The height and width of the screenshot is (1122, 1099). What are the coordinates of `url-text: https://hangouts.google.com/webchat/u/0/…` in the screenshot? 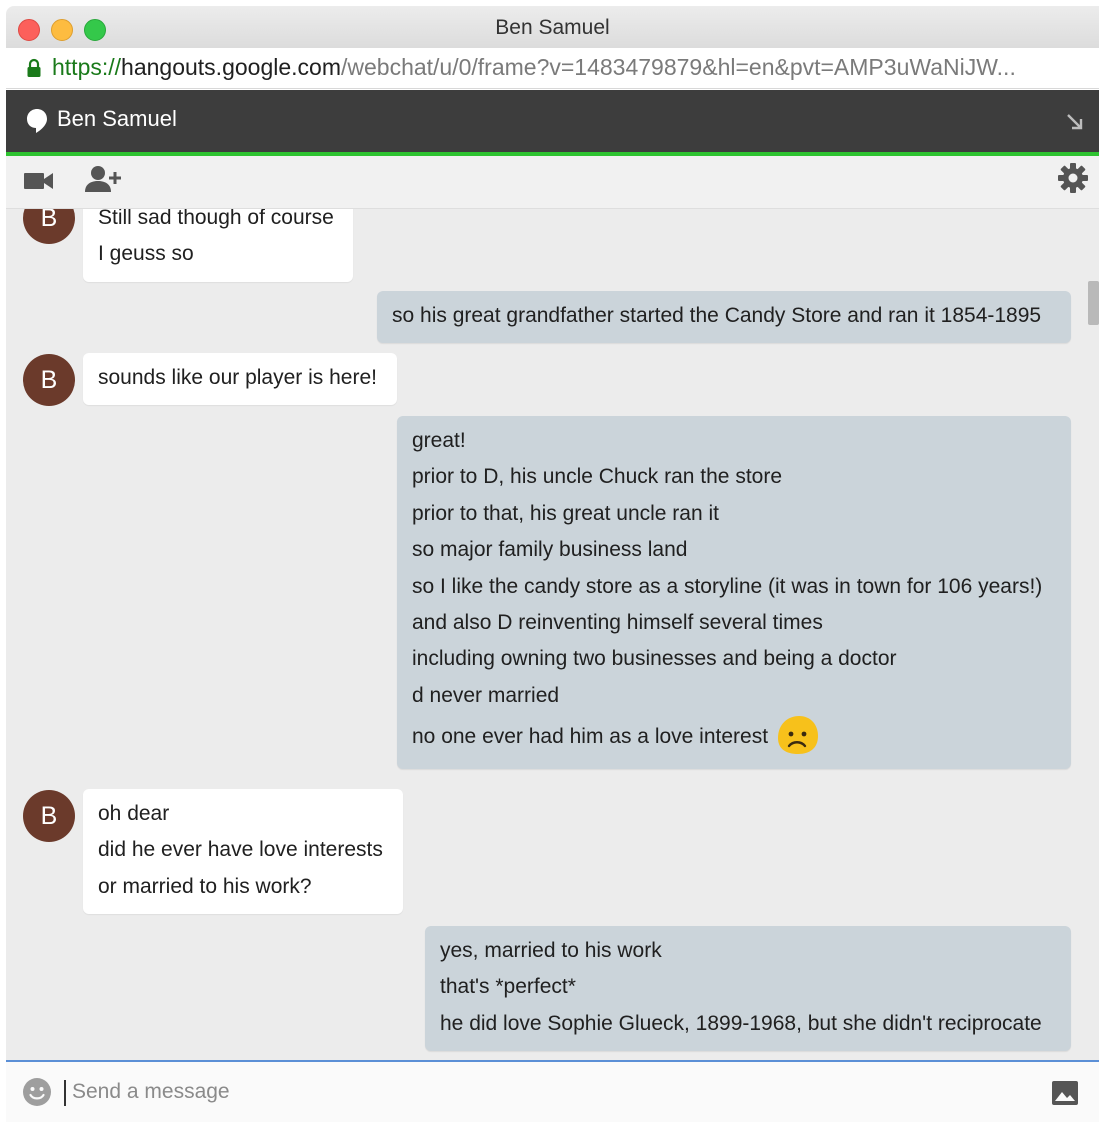 It's located at (572, 67).